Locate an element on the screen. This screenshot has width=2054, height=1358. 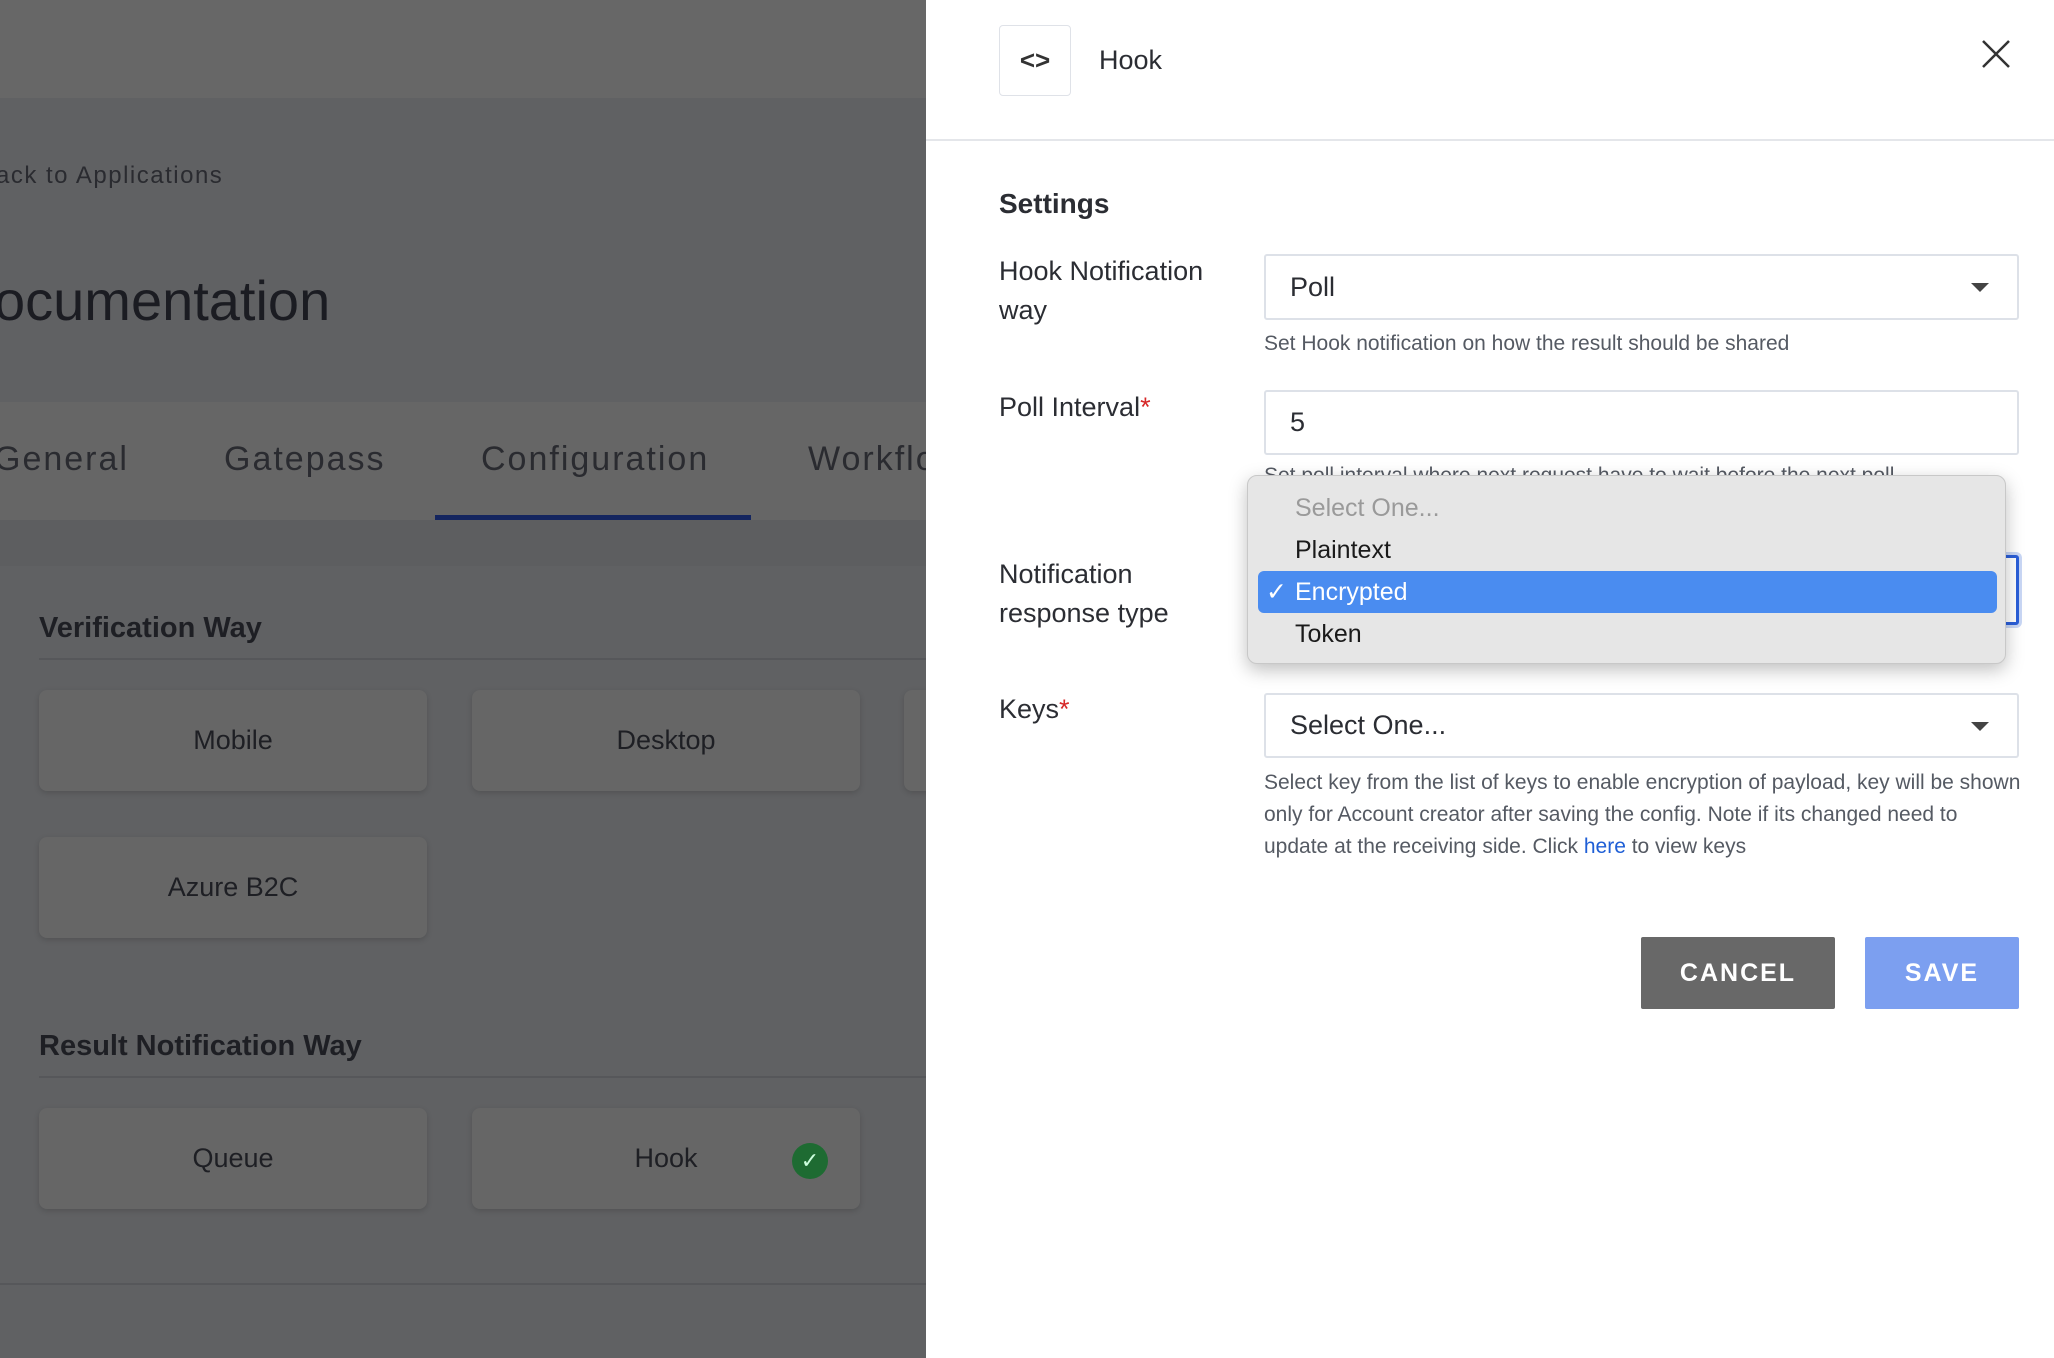
card-label: Mobile is located at coordinates (233, 740).